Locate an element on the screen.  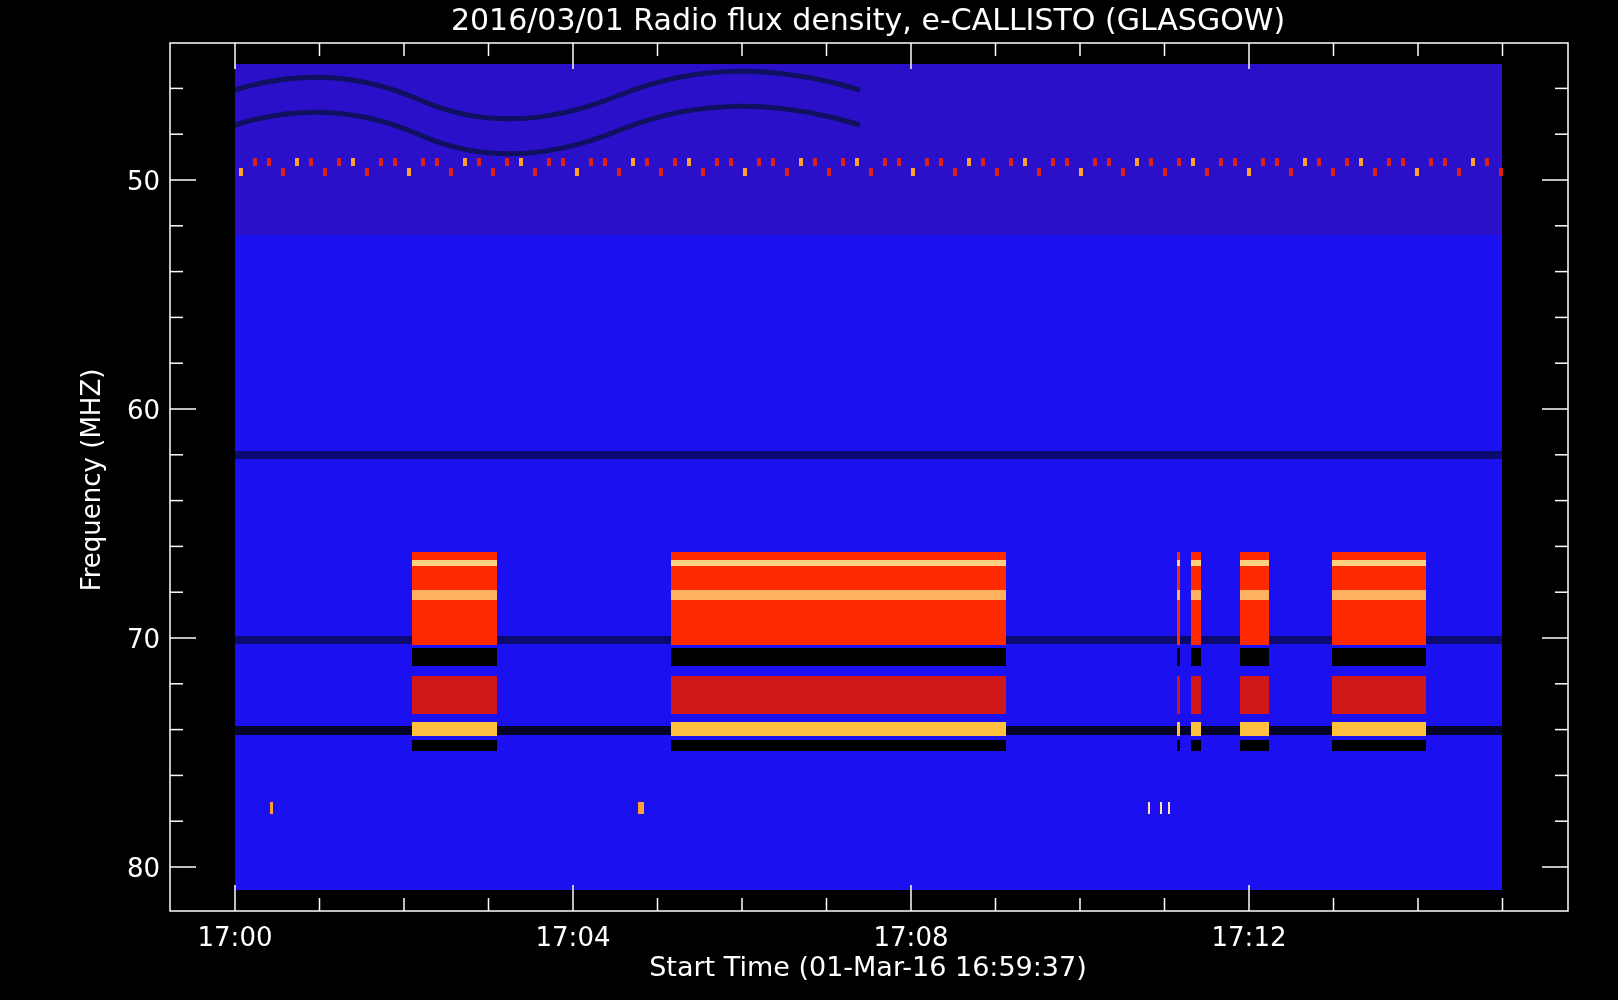
x-tick-label: 17:00 is located at coordinates (235, 937).